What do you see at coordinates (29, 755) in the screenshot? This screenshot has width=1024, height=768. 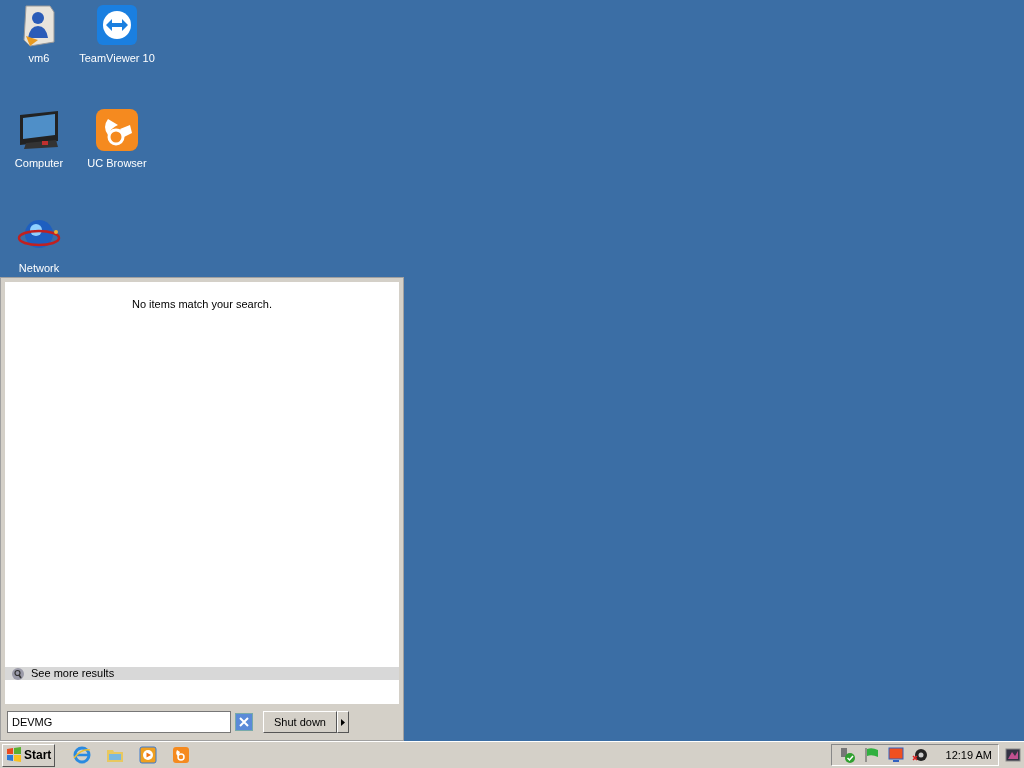 I see `start-button: Start` at bounding box center [29, 755].